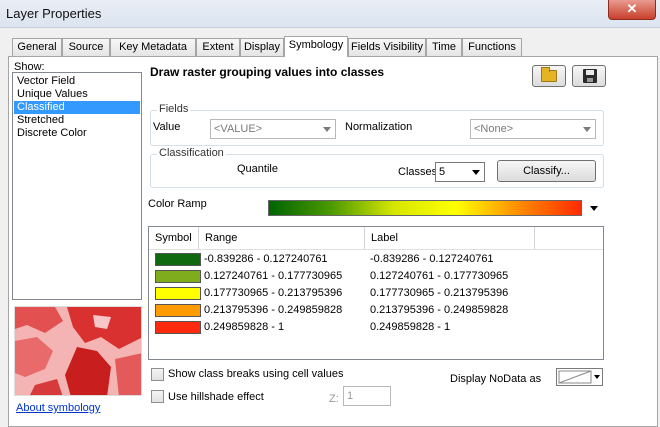  What do you see at coordinates (273, 276) in the screenshot?
I see `class-range: 0.127240761 - 0.177730965` at bounding box center [273, 276].